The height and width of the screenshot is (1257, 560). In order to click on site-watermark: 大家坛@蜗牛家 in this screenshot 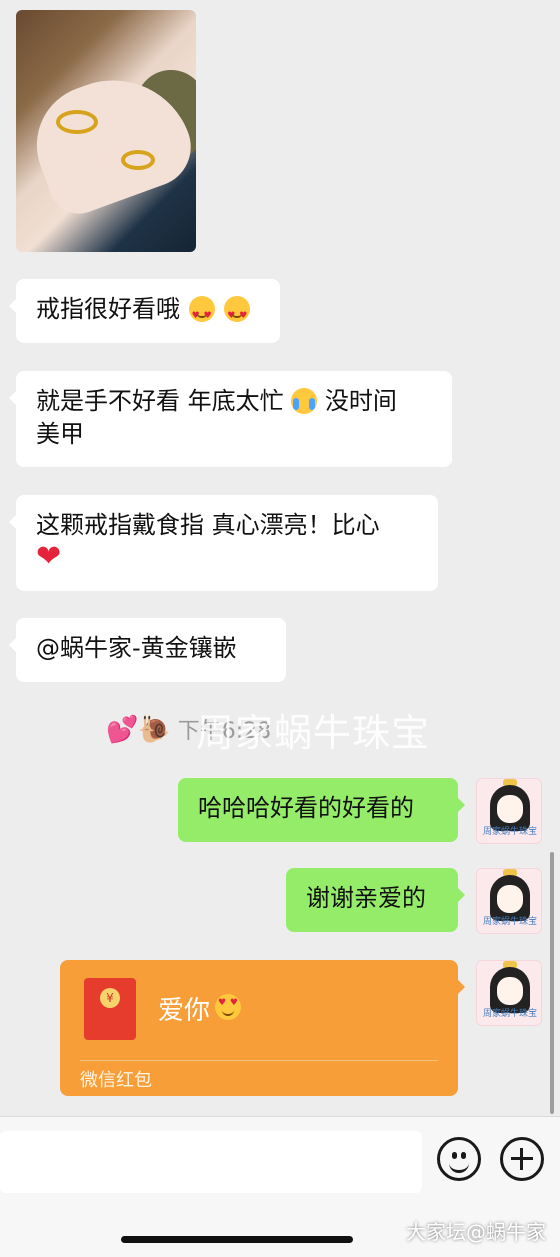, I will do `click(476, 1232)`.